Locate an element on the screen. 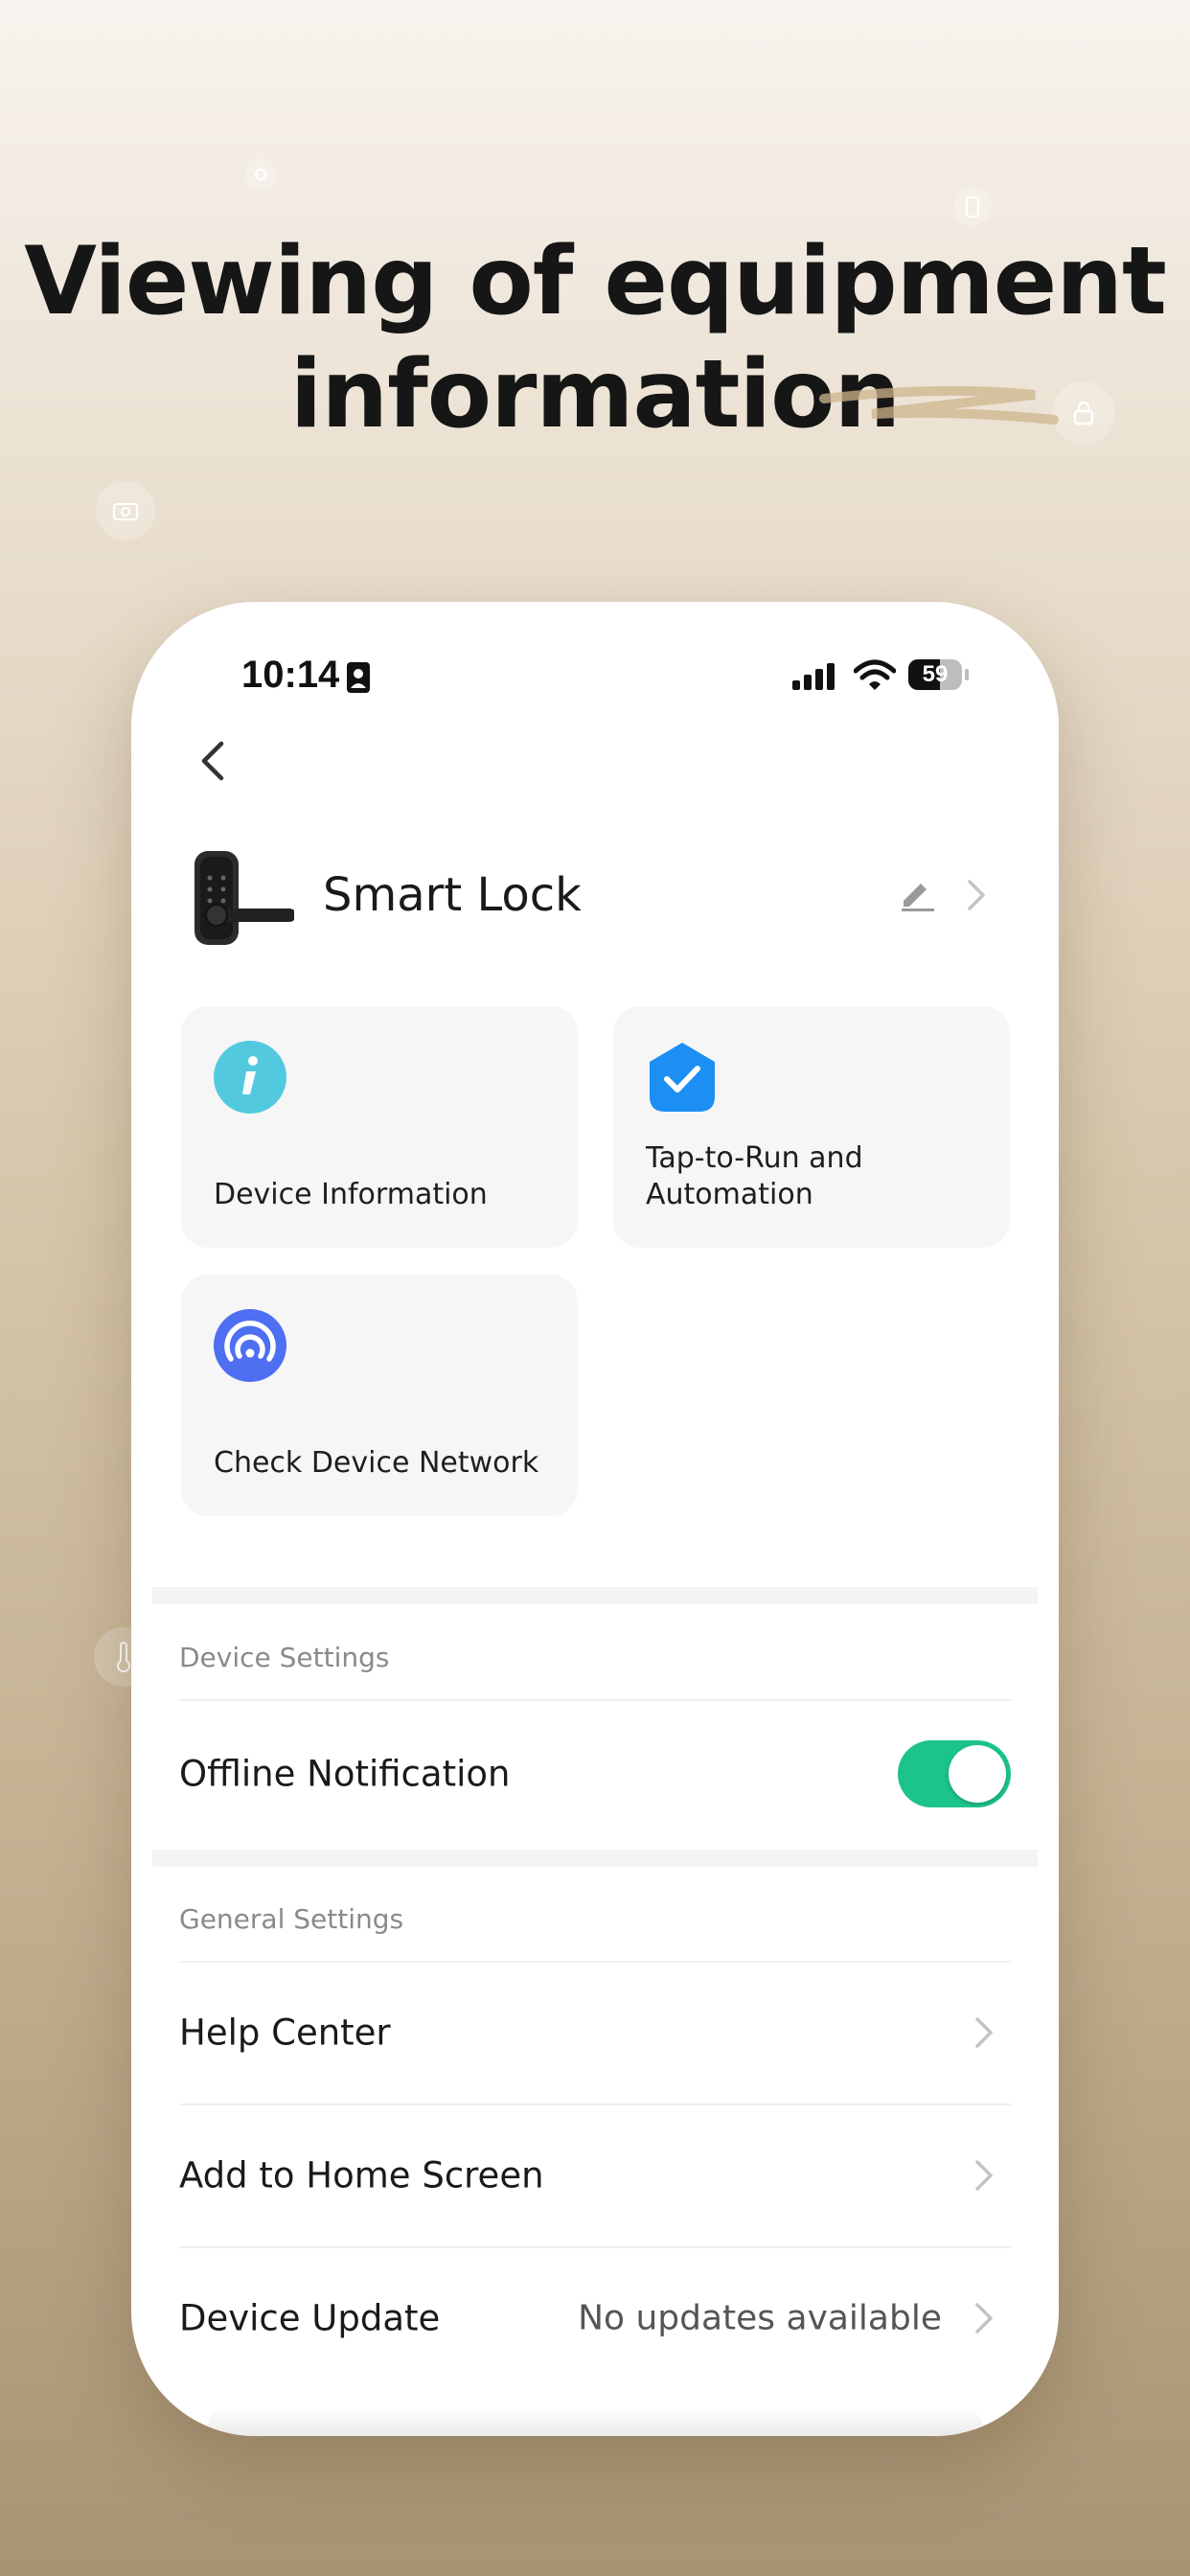 The image size is (1190, 2576). device-information-card: Device Information is located at coordinates (380, 1127).